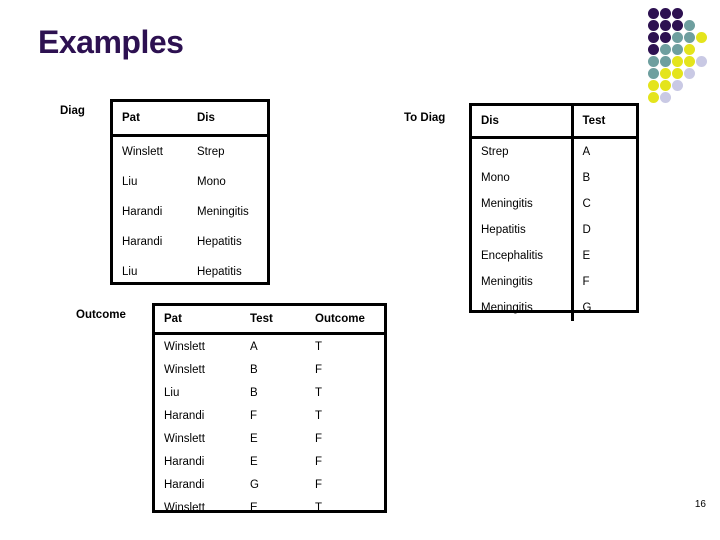  Describe the element at coordinates (603, 204) in the screenshot. I see `cell-test: C` at that location.